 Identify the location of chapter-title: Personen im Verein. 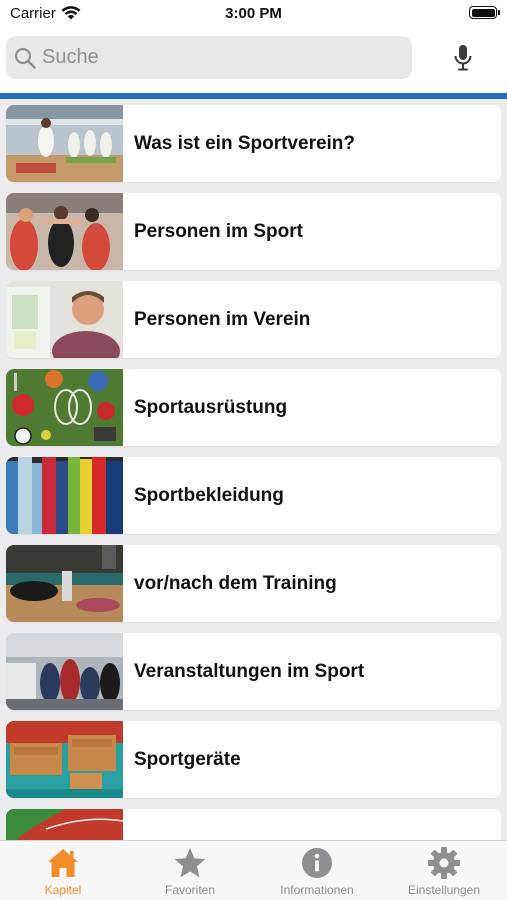
(222, 319).